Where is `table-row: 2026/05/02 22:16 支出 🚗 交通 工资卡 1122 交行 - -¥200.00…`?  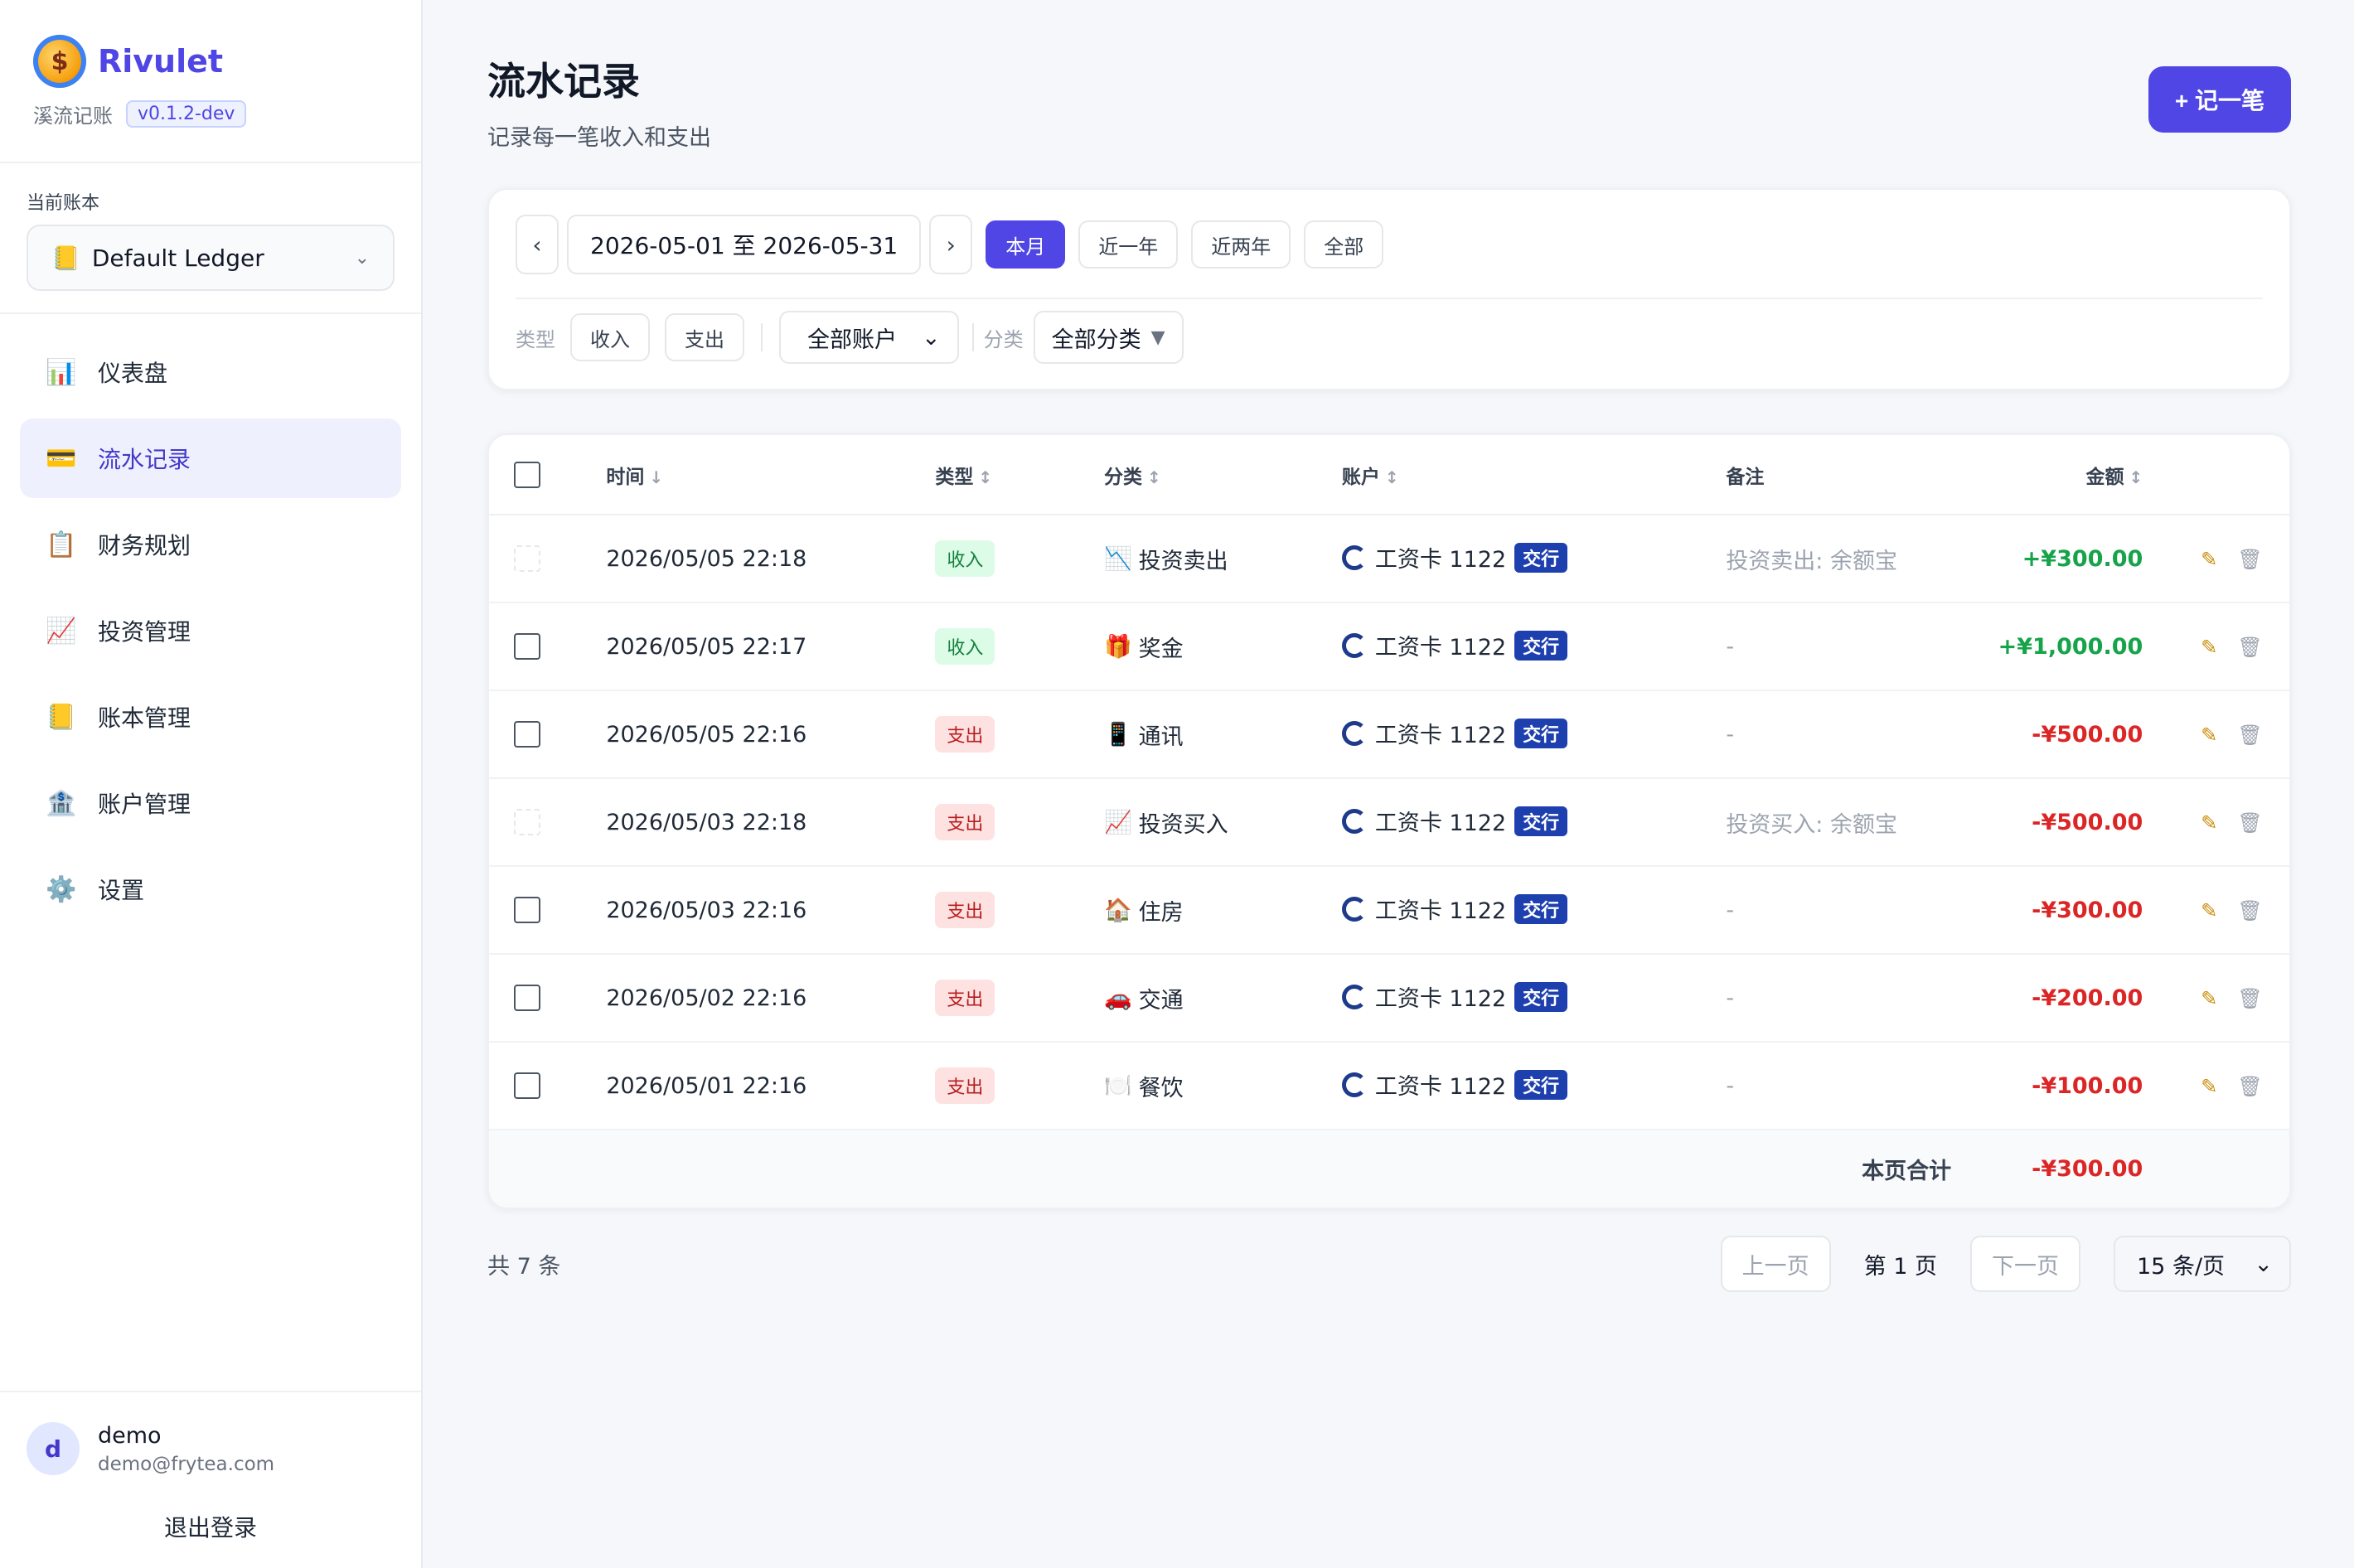 table-row: 2026/05/02 22:16 支出 🚗 交通 工资卡 1122 交行 - -¥200.00… is located at coordinates (1389, 998).